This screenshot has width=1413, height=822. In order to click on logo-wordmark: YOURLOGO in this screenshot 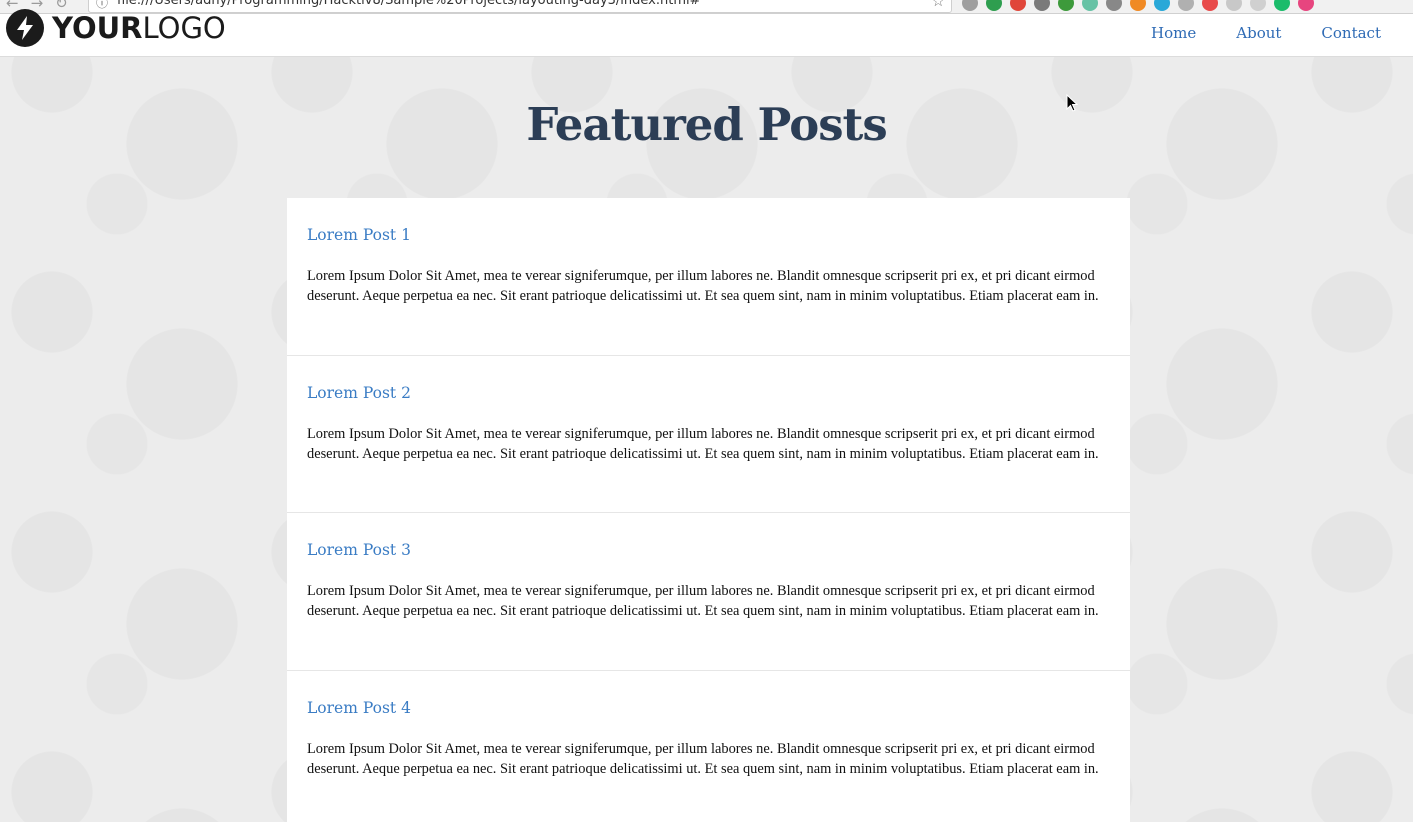, I will do `click(139, 28)`.